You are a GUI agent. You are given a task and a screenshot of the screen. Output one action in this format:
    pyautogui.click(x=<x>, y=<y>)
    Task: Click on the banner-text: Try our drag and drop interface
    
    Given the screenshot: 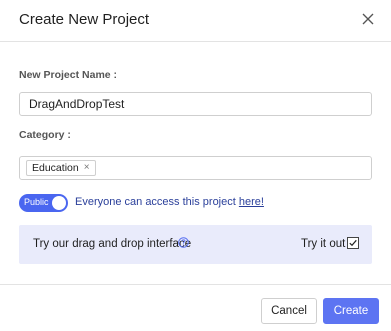 What is the action you would take?
    pyautogui.click(x=112, y=244)
    